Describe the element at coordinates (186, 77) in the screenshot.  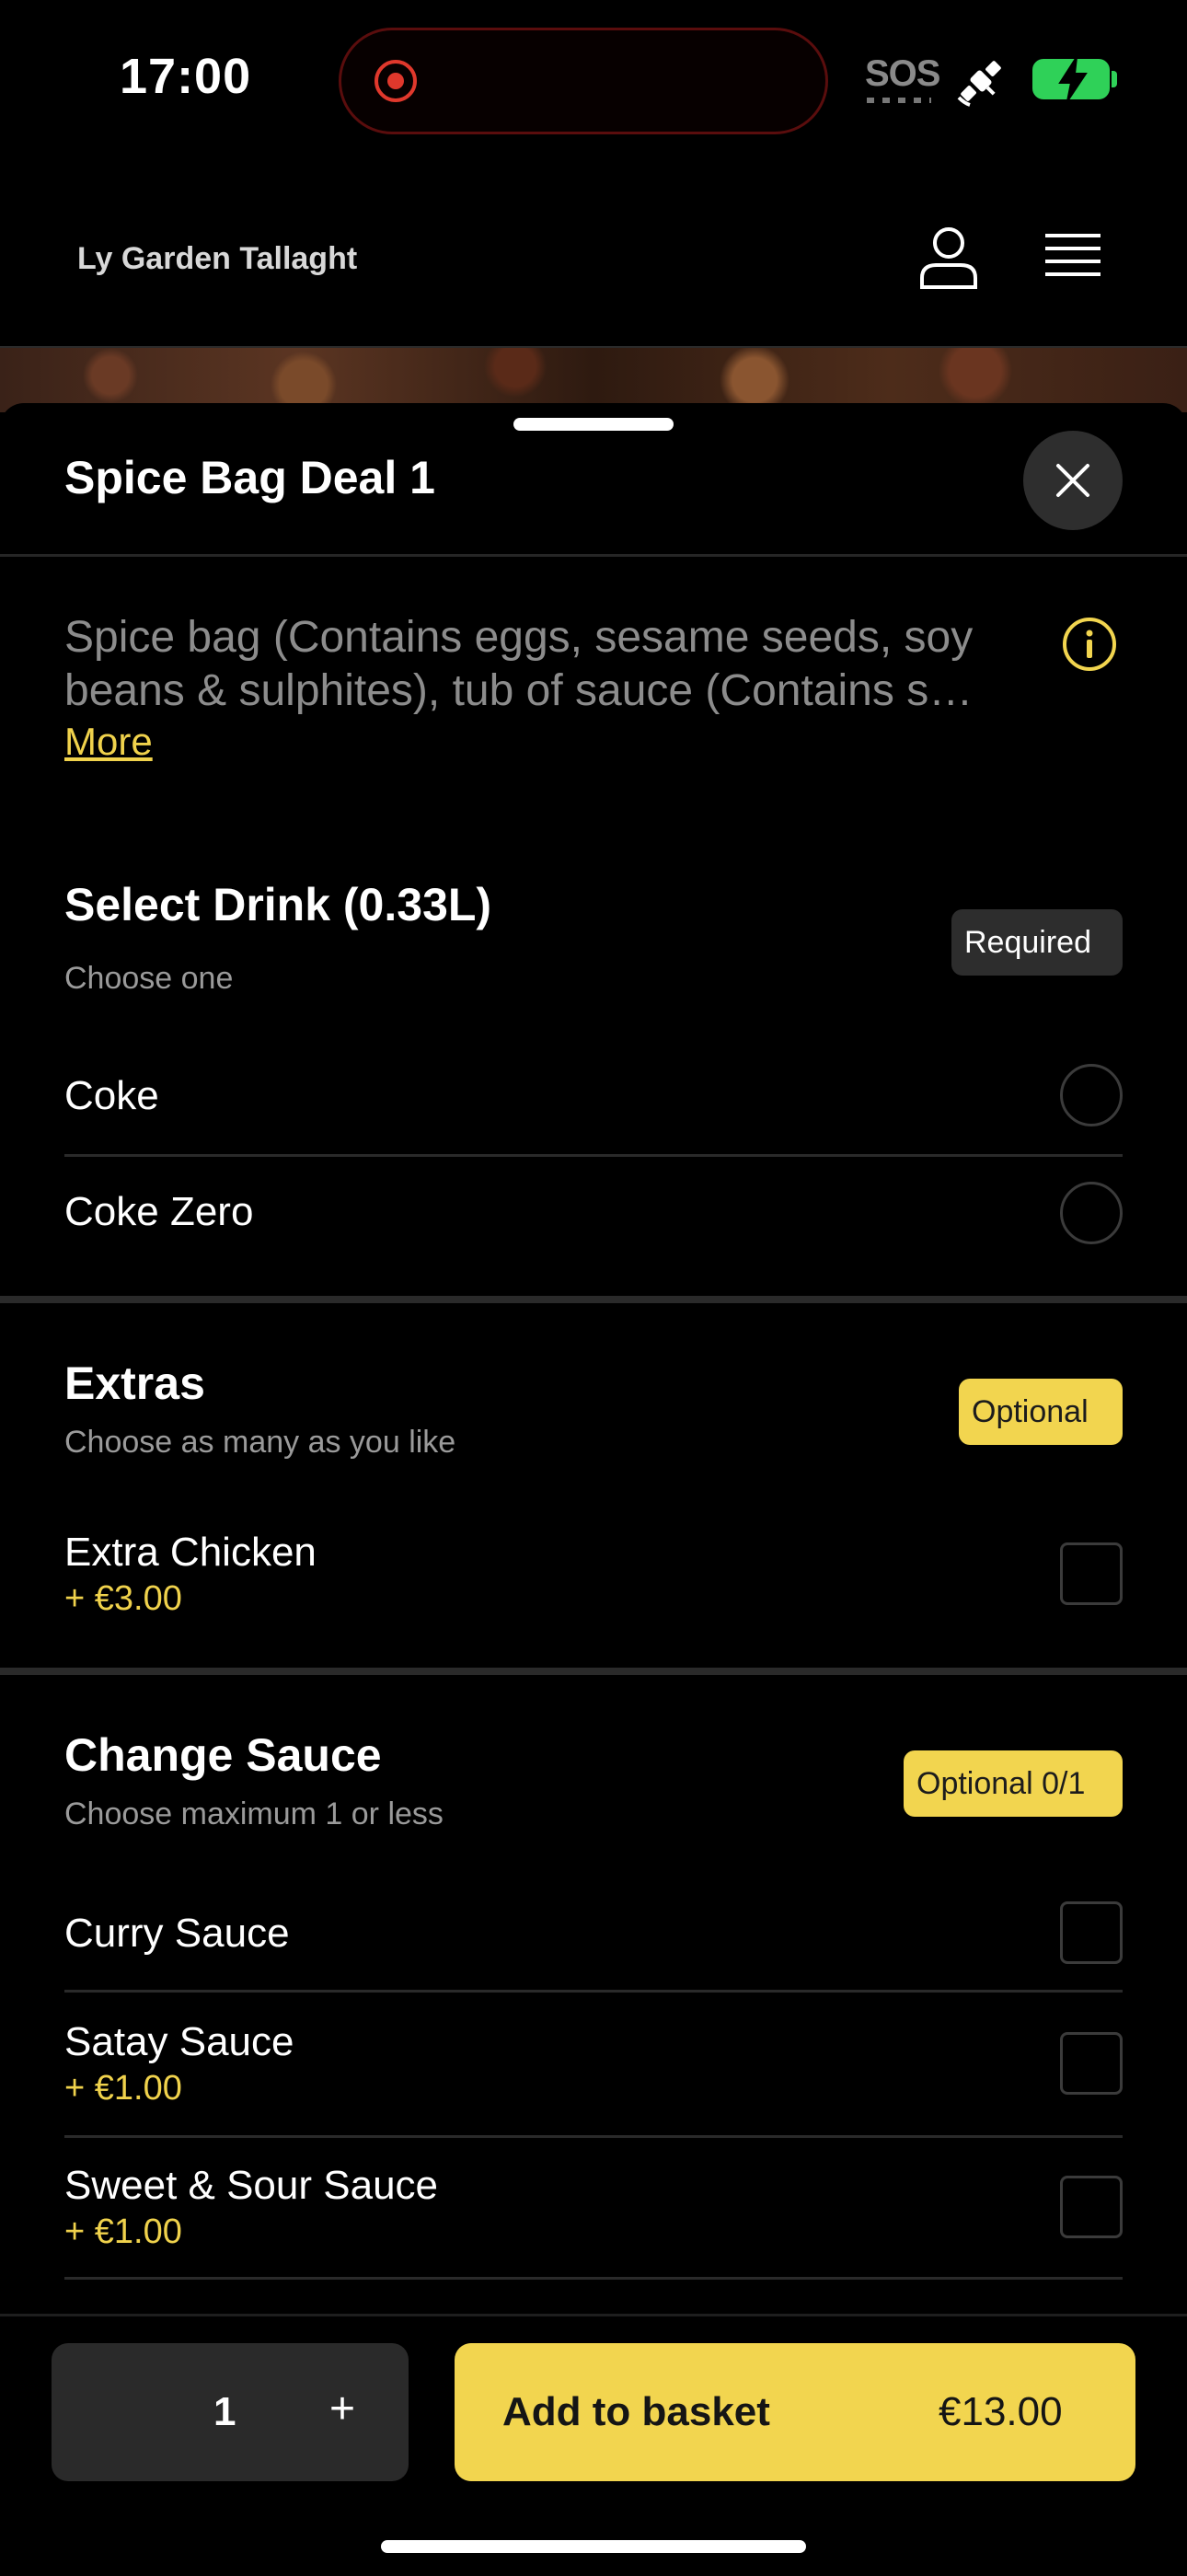
I see `status-time: 17:00` at that location.